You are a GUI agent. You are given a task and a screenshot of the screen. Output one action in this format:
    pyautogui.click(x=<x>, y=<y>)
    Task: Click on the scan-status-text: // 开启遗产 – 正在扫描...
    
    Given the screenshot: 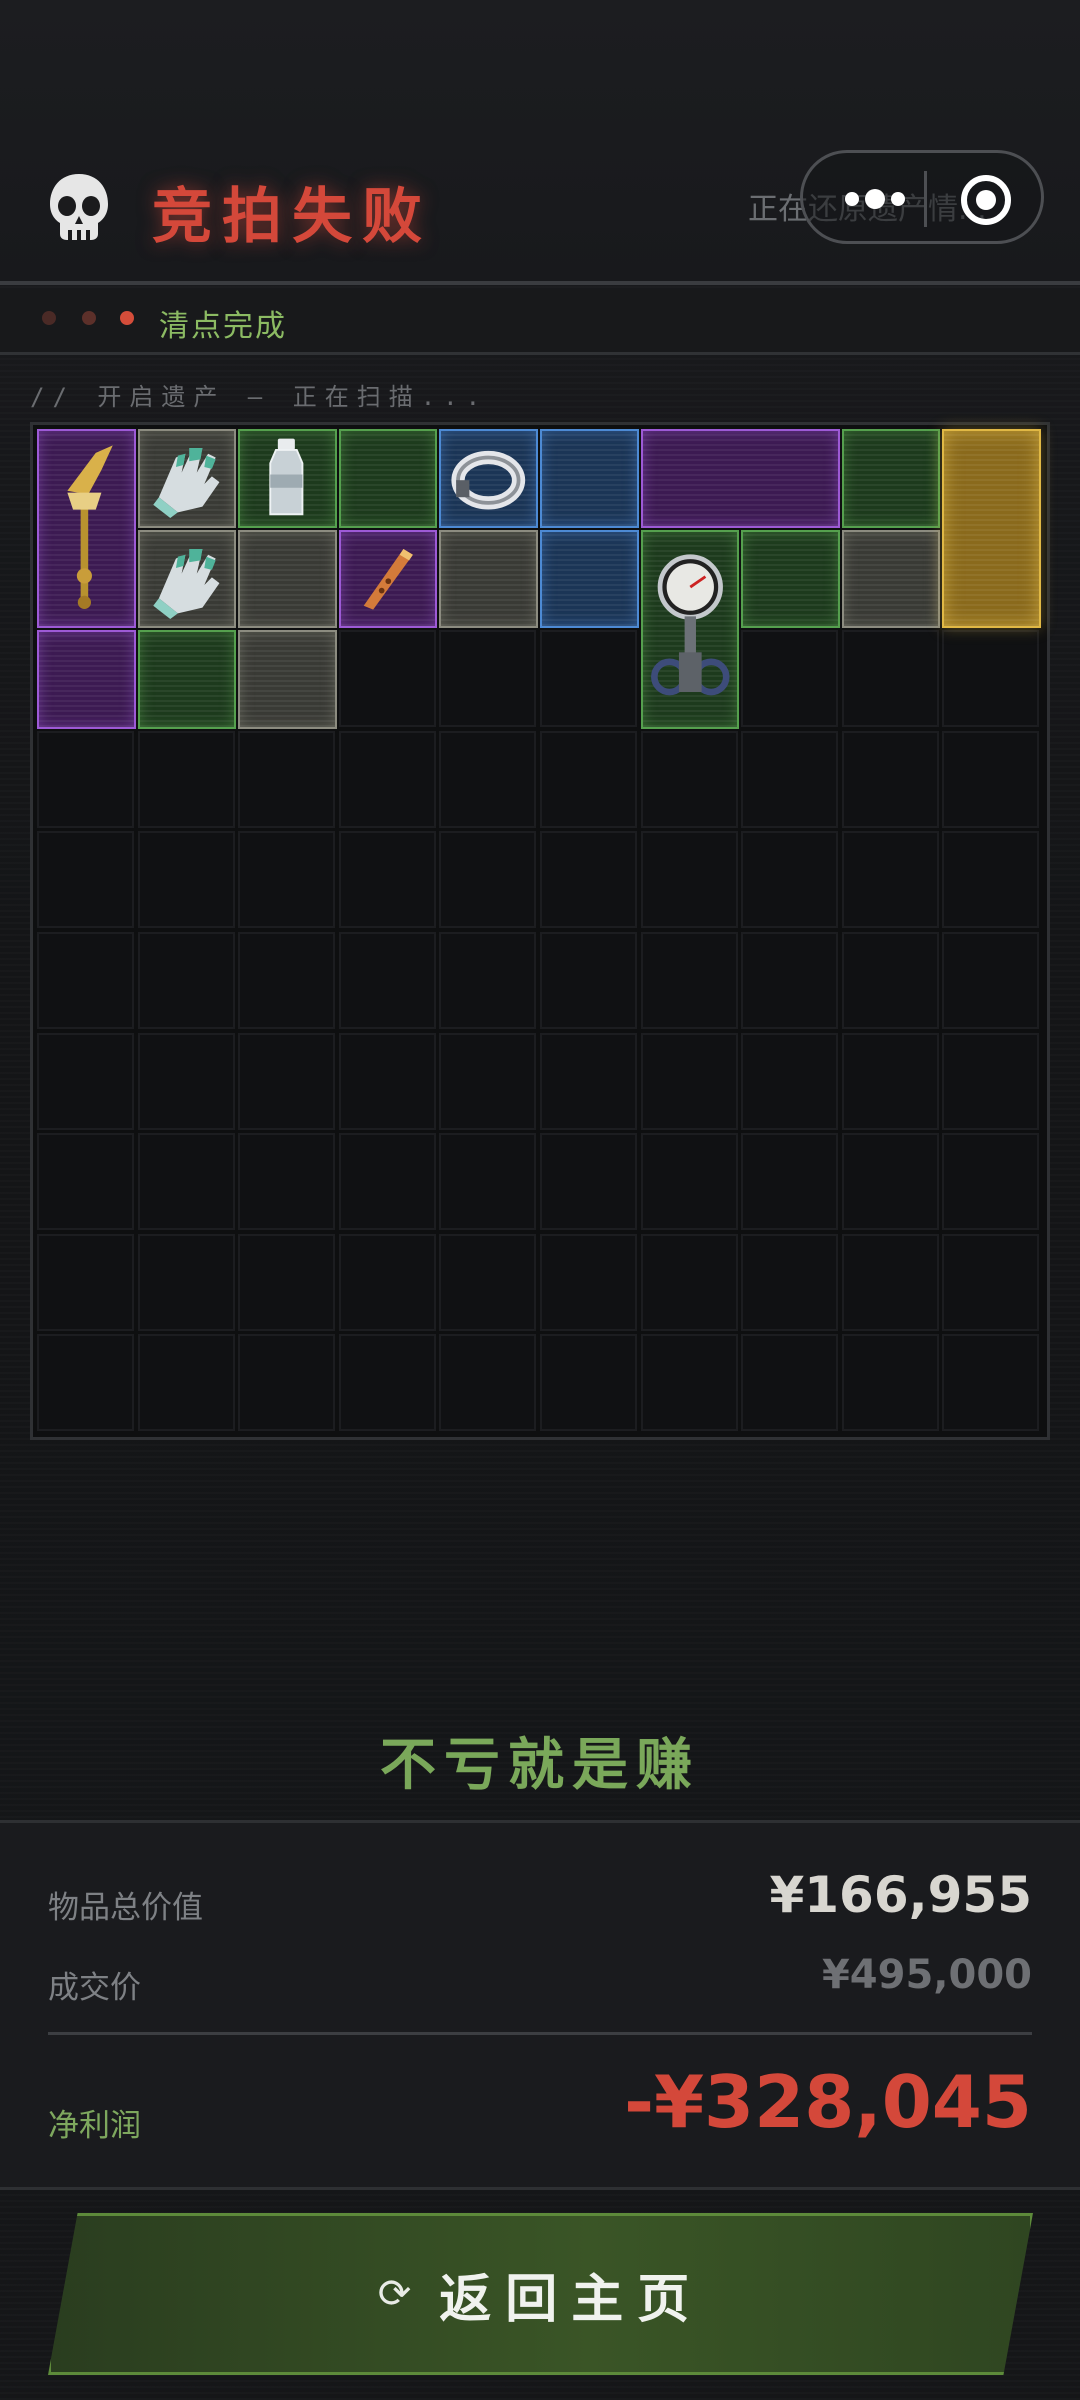 What is the action you would take?
    pyautogui.click(x=259, y=397)
    